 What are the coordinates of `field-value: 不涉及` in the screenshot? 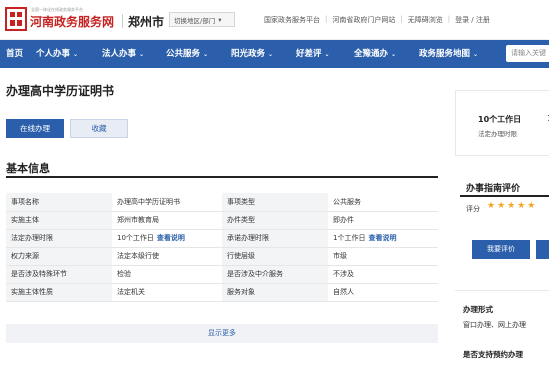 It's located at (383, 274).